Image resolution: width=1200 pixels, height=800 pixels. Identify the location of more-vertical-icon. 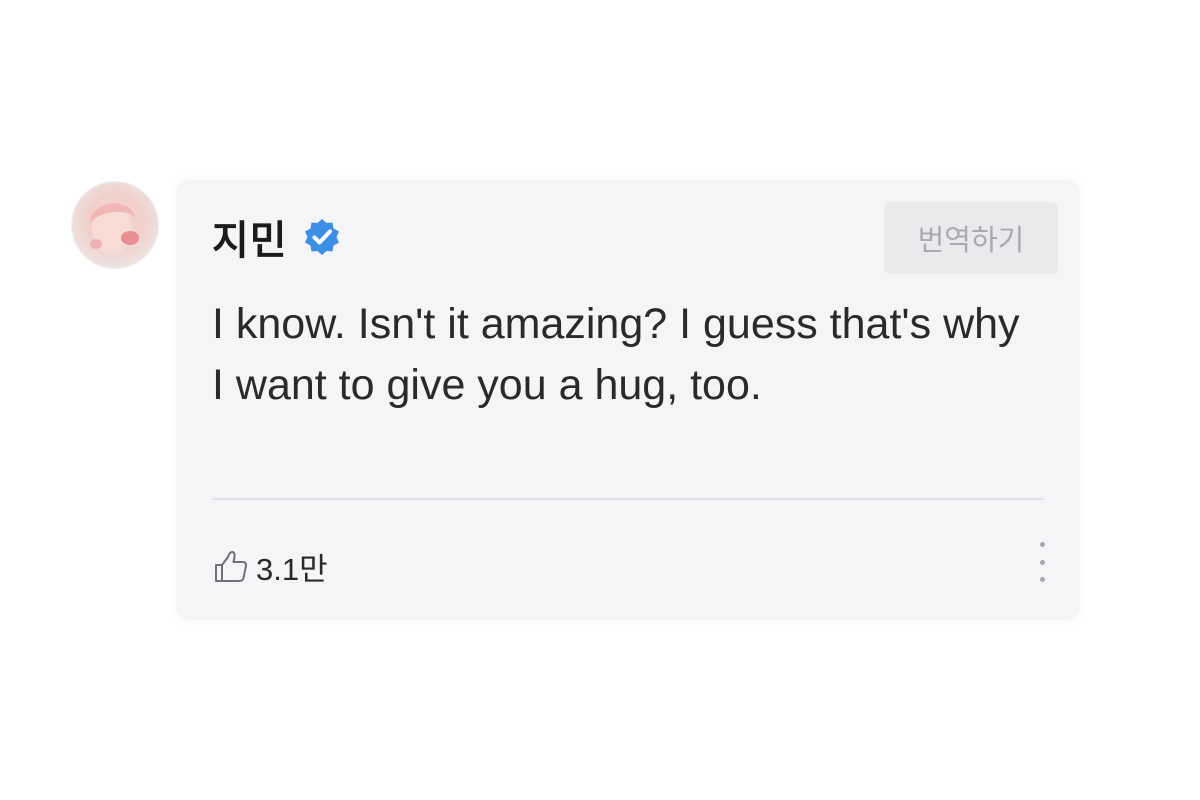
(1042, 544).